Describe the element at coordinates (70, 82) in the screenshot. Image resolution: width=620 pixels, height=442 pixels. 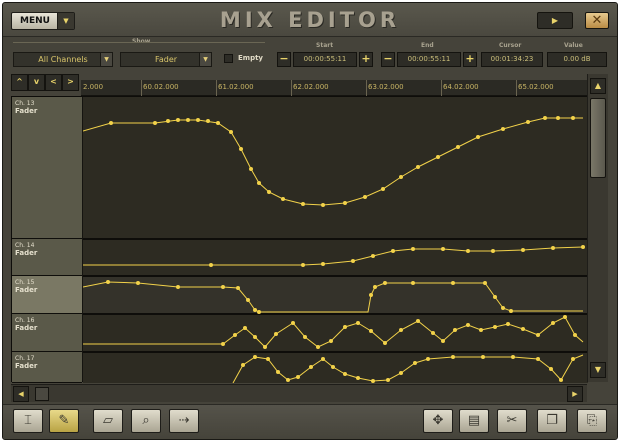
I see `nav-right-button: >` at that location.